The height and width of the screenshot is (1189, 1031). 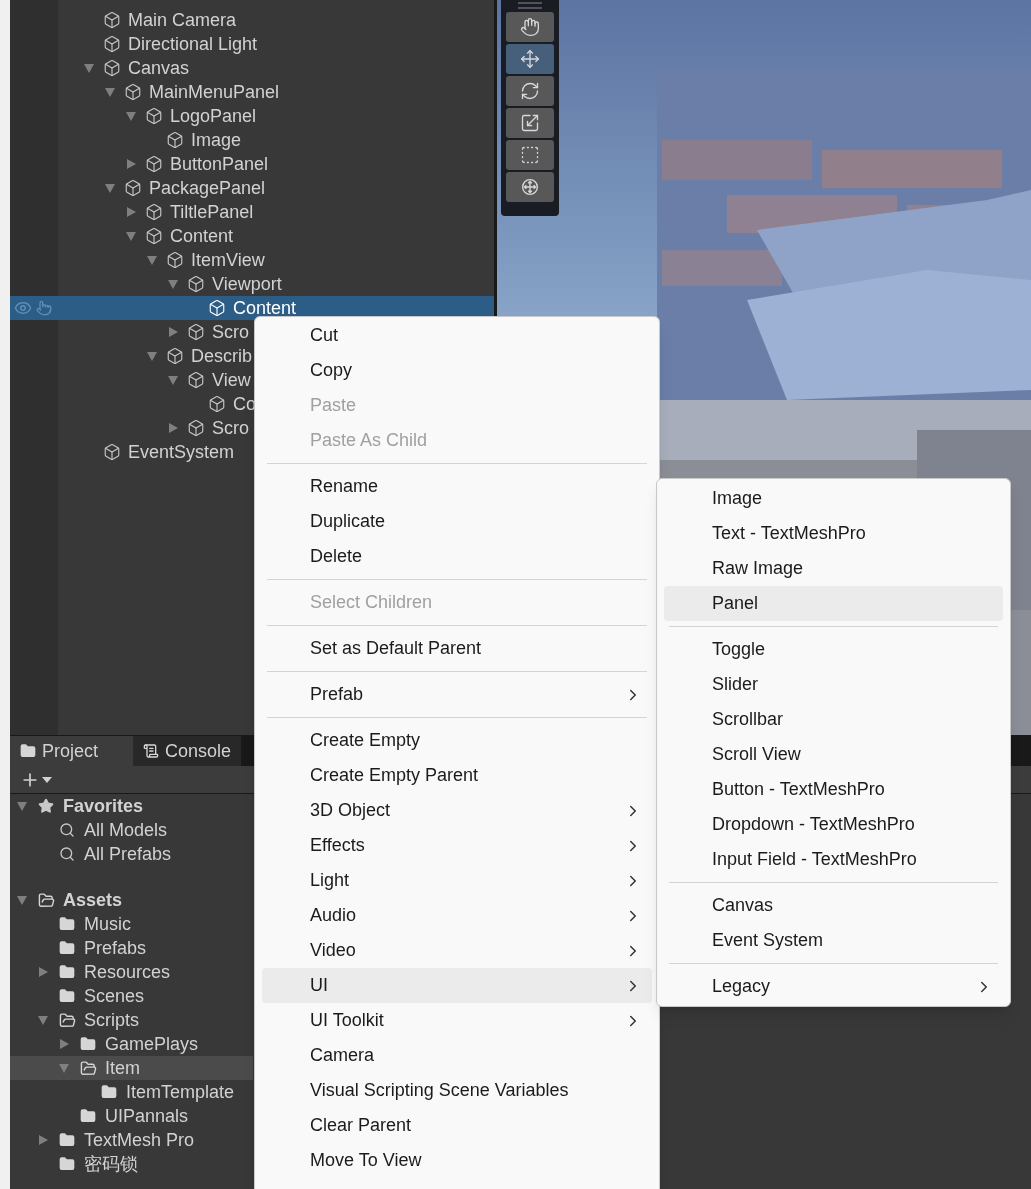 I want to click on tree-item: GamePlays, so click(x=131, y=1044).